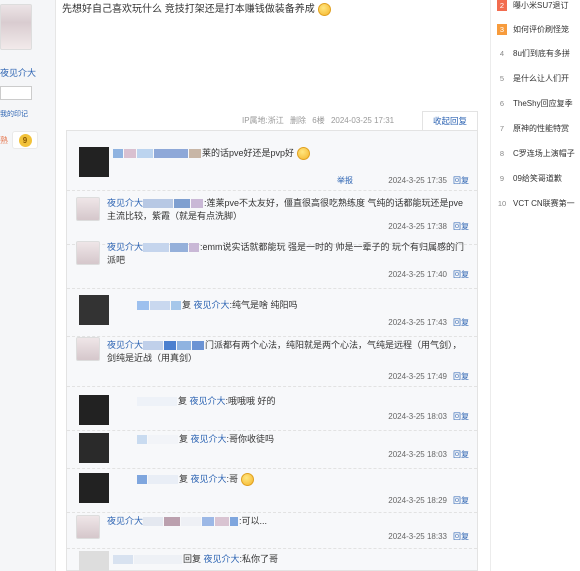 Image resolution: width=580 pixels, height=571 pixels. Describe the element at coordinates (417, 500) in the screenshot. I see `reply-time: 2024-3-25 18:29` at that location.